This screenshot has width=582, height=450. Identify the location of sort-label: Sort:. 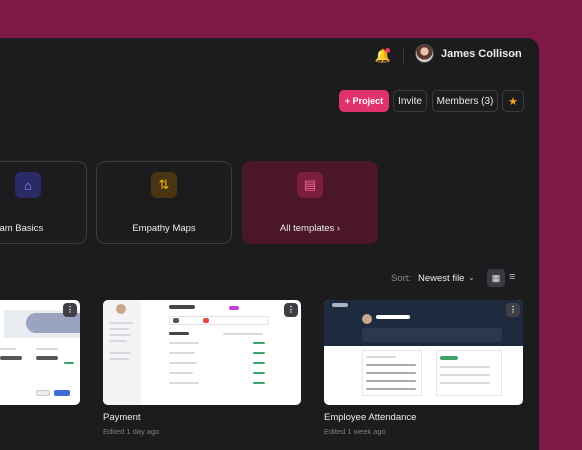
(401, 278).